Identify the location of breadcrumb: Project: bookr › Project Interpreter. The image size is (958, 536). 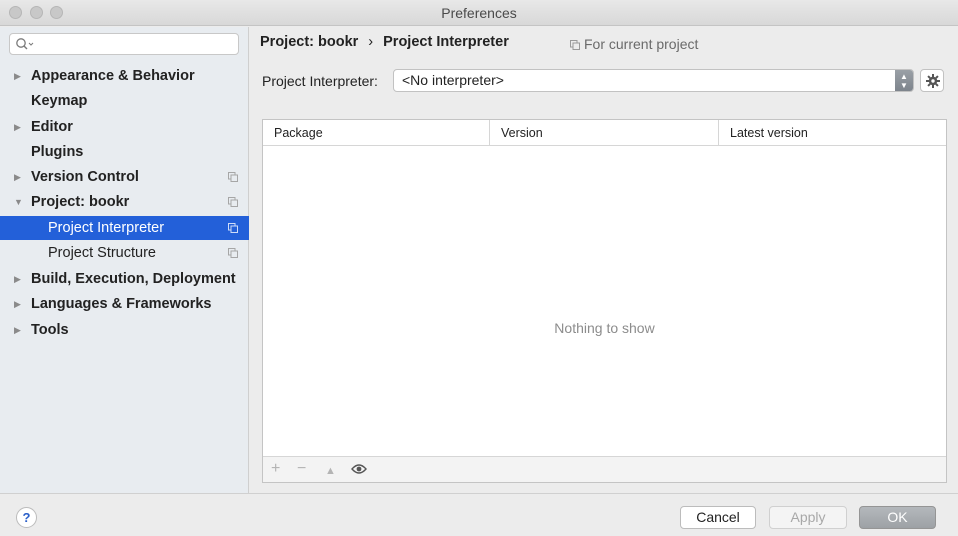
(384, 42).